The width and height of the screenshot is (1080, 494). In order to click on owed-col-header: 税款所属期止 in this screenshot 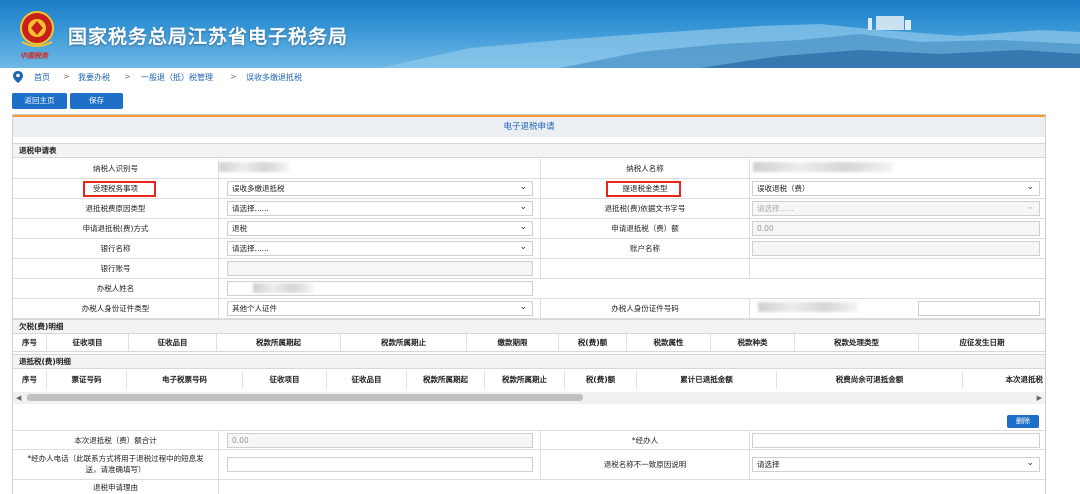, I will do `click(404, 343)`.